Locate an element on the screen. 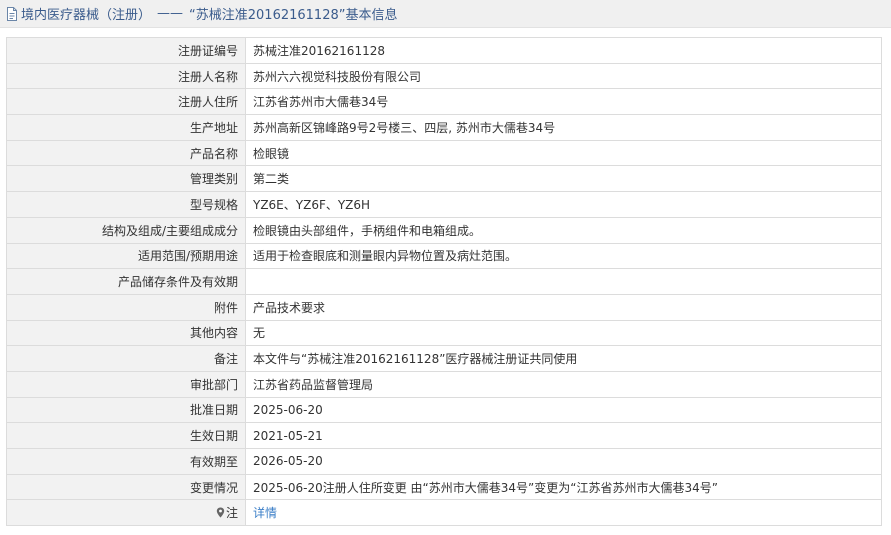 This screenshot has height=535, width=891. field-value: 无 is located at coordinates (563, 333).